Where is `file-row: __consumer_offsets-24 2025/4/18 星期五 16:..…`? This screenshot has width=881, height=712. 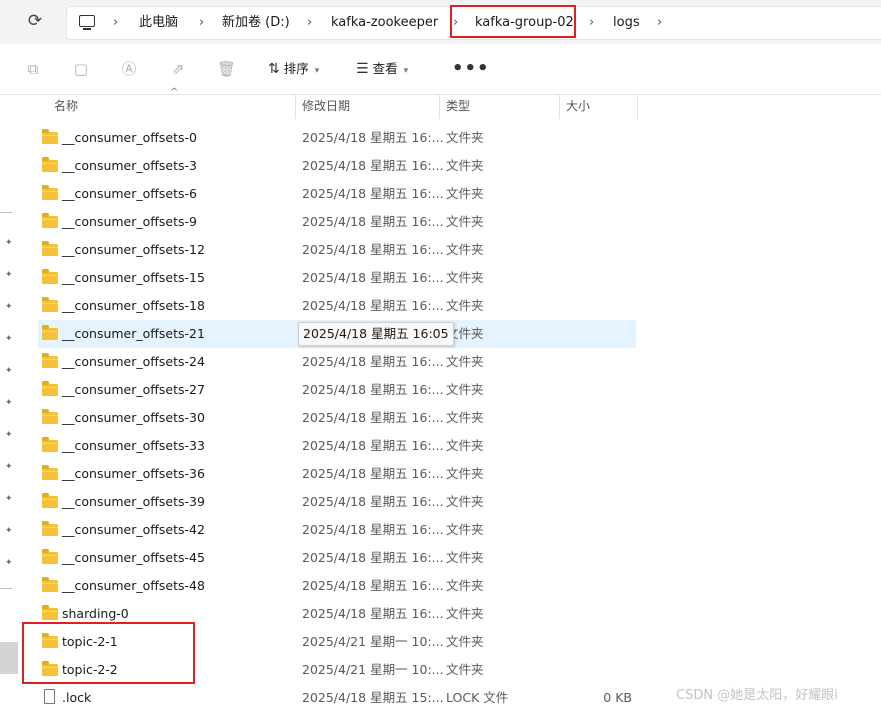 file-row: __consumer_offsets-24 2025/4/18 星期五 16:..… is located at coordinates (337, 362).